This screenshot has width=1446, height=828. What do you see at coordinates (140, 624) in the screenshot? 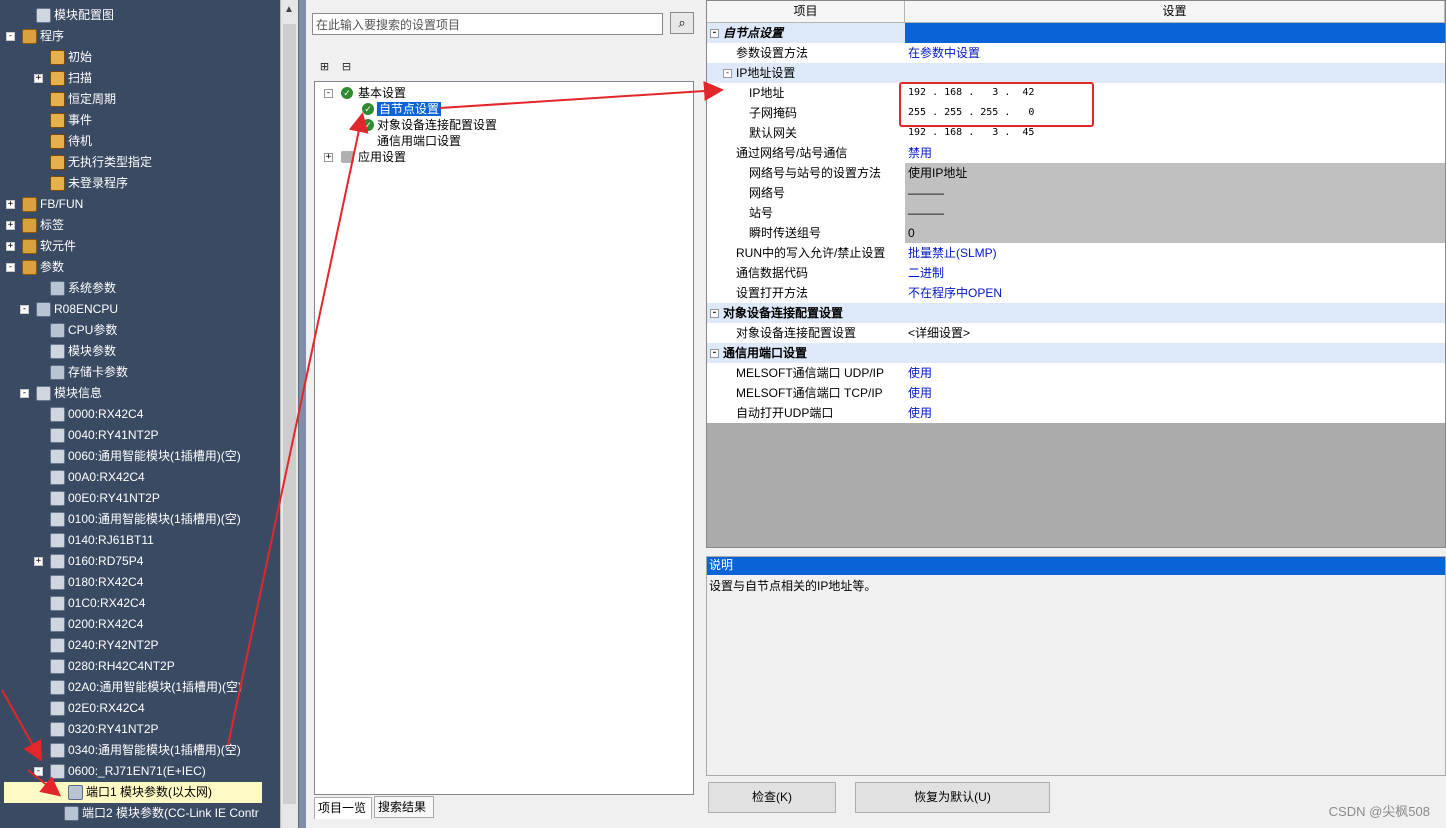
I see `sidebar-item: 0200:RX42C4` at bounding box center [140, 624].